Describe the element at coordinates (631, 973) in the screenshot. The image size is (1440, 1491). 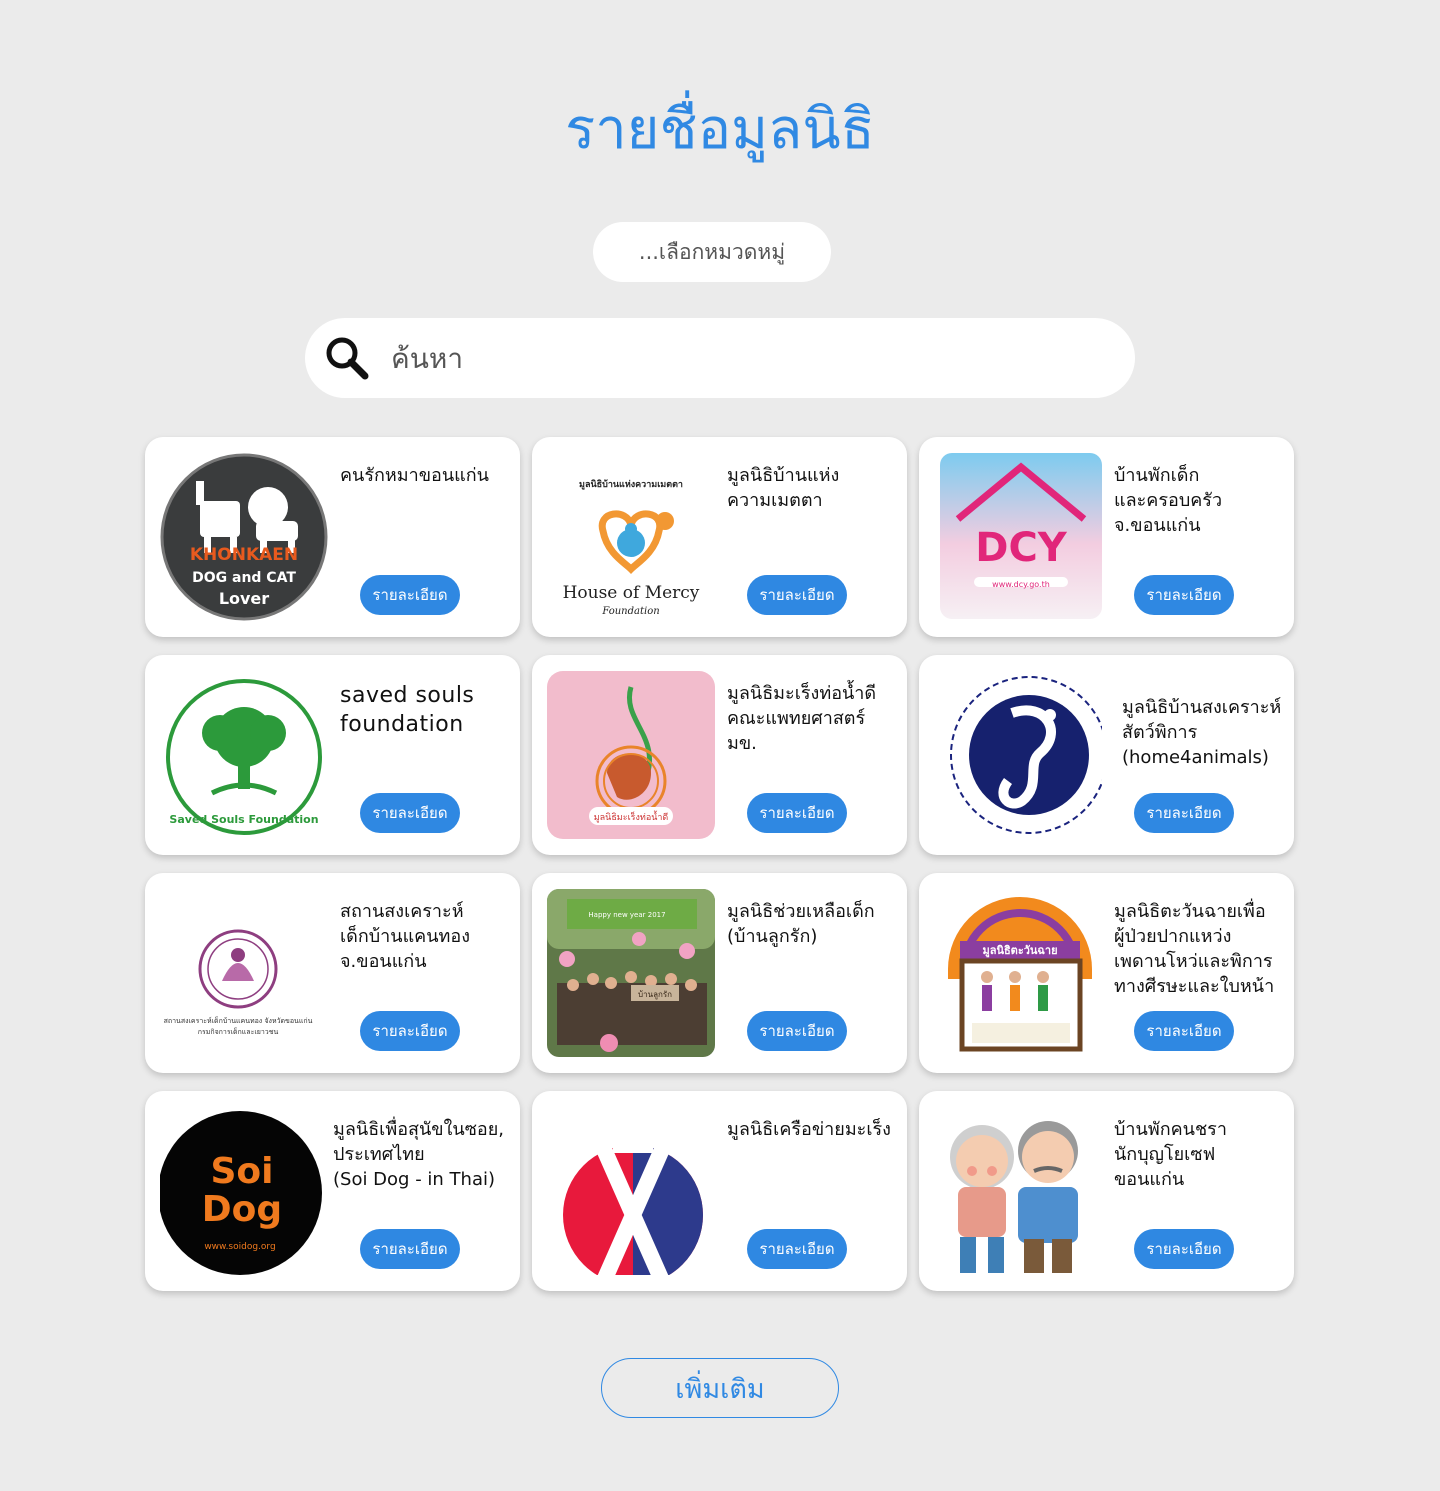
I see `foundation-logo: Happy new year 2017 บ้านลูกรัก` at that location.